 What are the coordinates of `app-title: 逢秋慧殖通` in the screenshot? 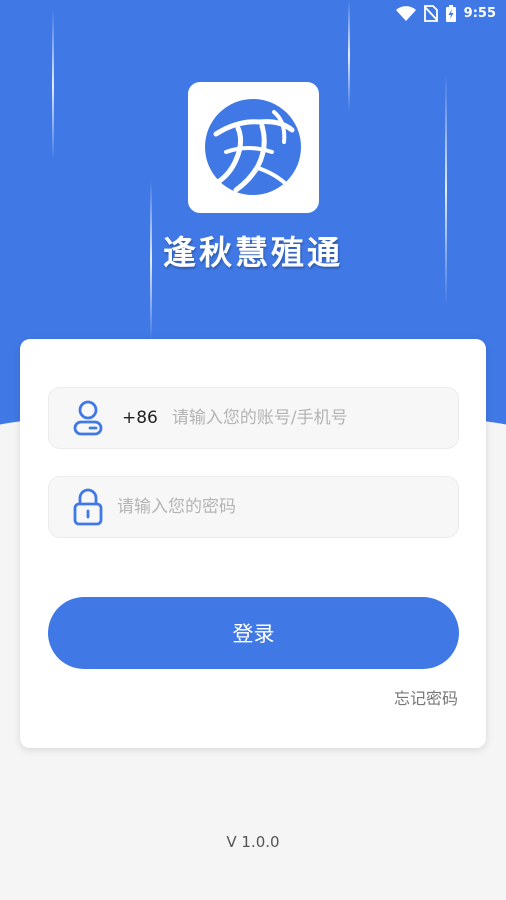 It's located at (253, 252).